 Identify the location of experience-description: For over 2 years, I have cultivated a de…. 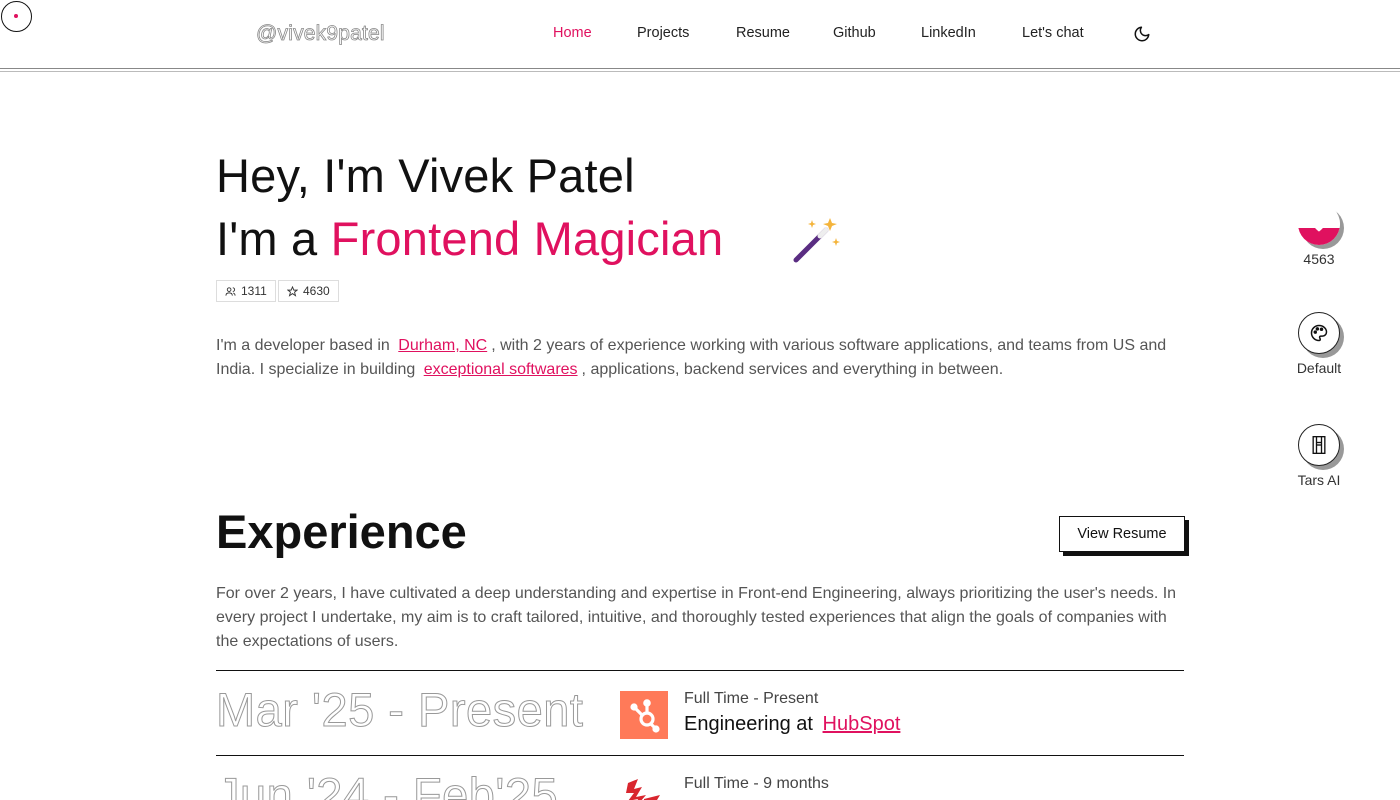
(696, 617).